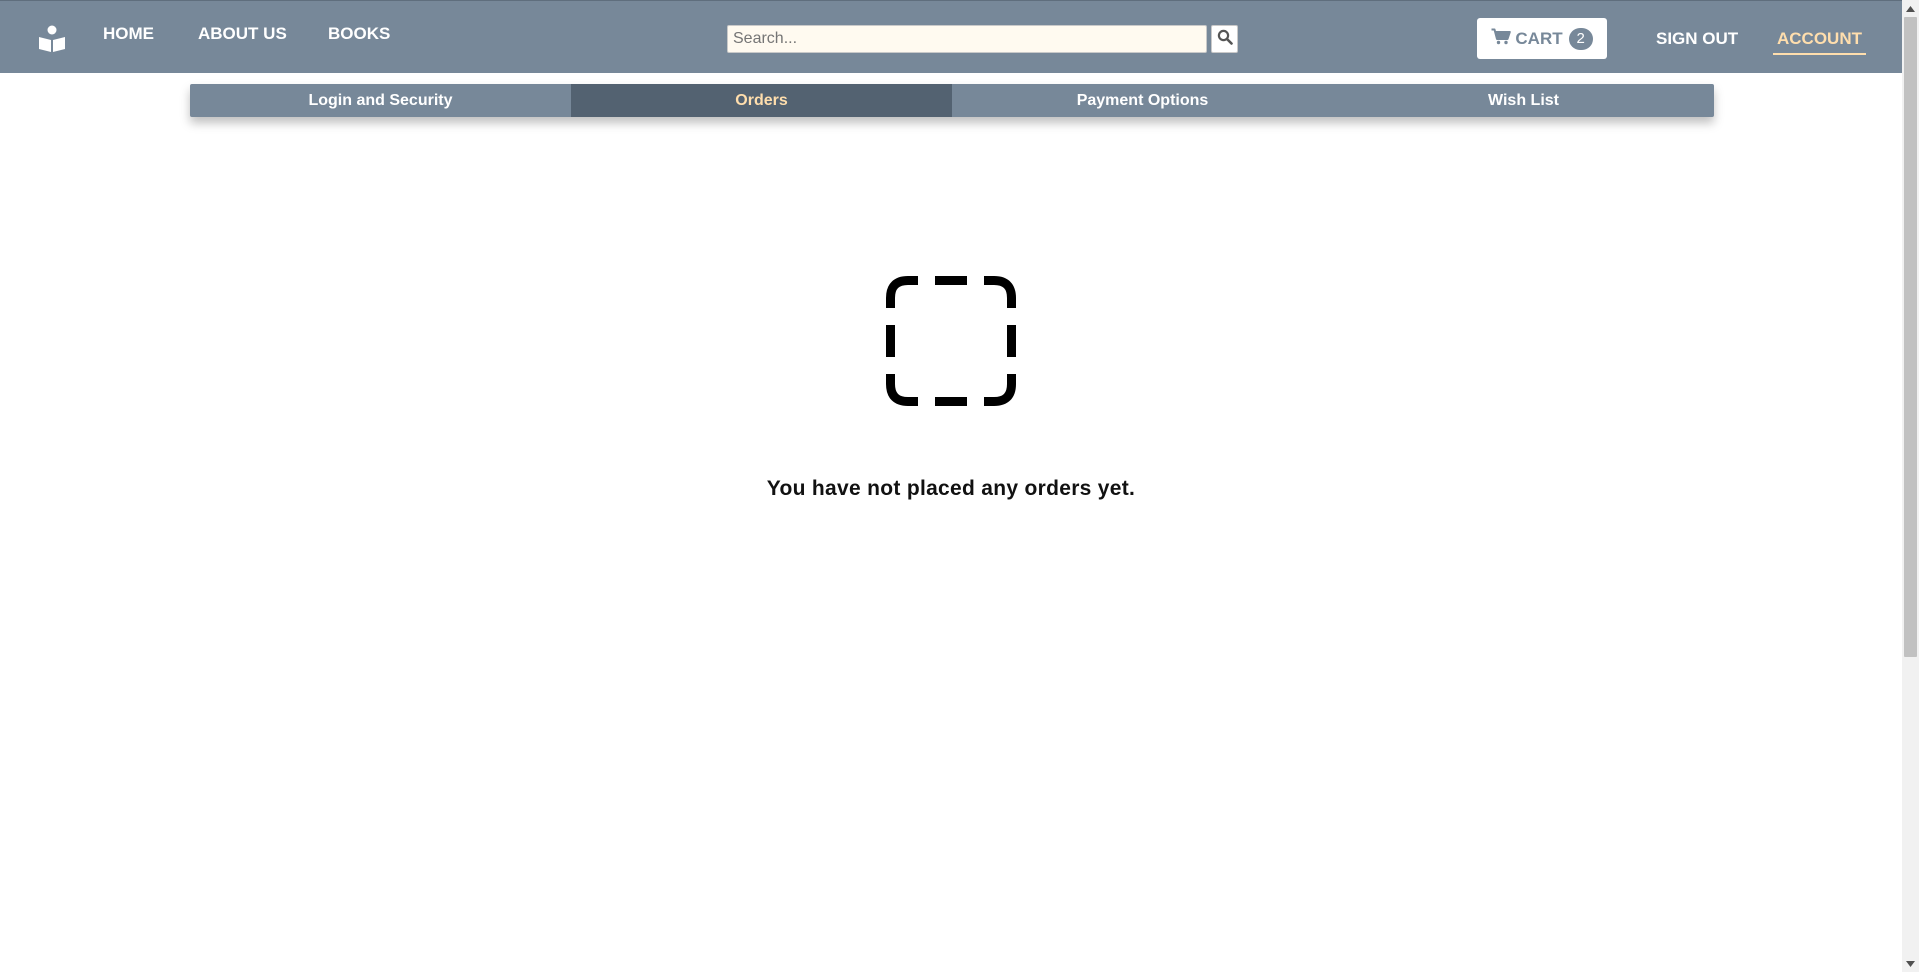 Image resolution: width=1919 pixels, height=972 pixels. What do you see at coordinates (1910, 963) in the screenshot?
I see `scroll-down-arrow-icon` at bounding box center [1910, 963].